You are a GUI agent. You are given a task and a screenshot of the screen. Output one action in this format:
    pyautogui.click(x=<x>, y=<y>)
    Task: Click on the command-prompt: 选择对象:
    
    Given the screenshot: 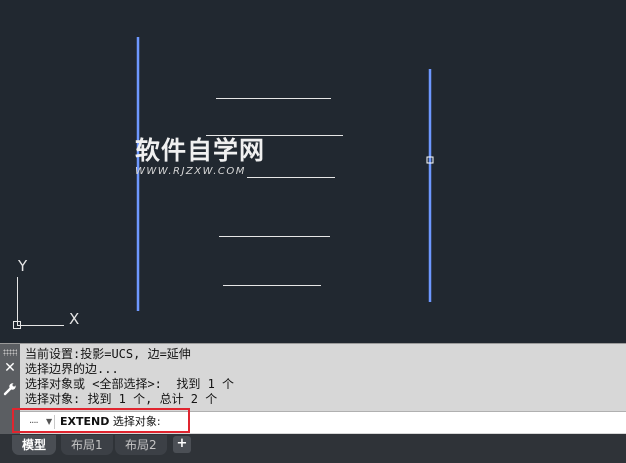 What is the action you would take?
    pyautogui.click(x=135, y=421)
    